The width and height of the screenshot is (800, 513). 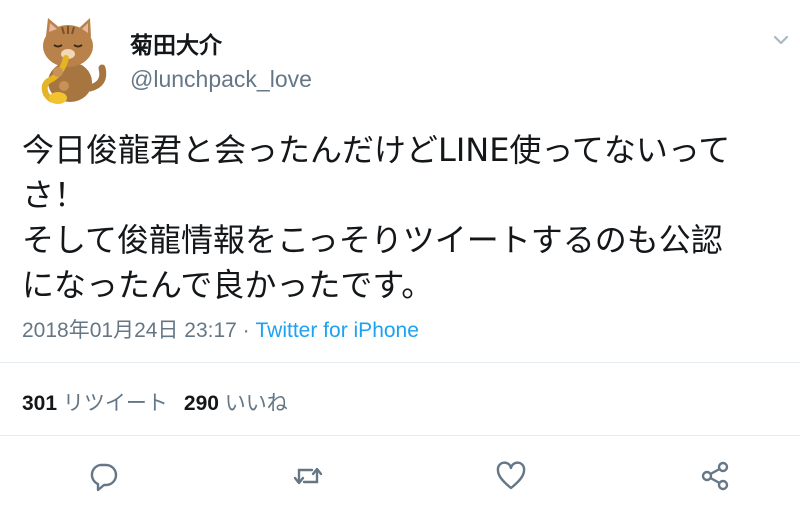 I want to click on like-label: いいね, so click(x=256, y=403).